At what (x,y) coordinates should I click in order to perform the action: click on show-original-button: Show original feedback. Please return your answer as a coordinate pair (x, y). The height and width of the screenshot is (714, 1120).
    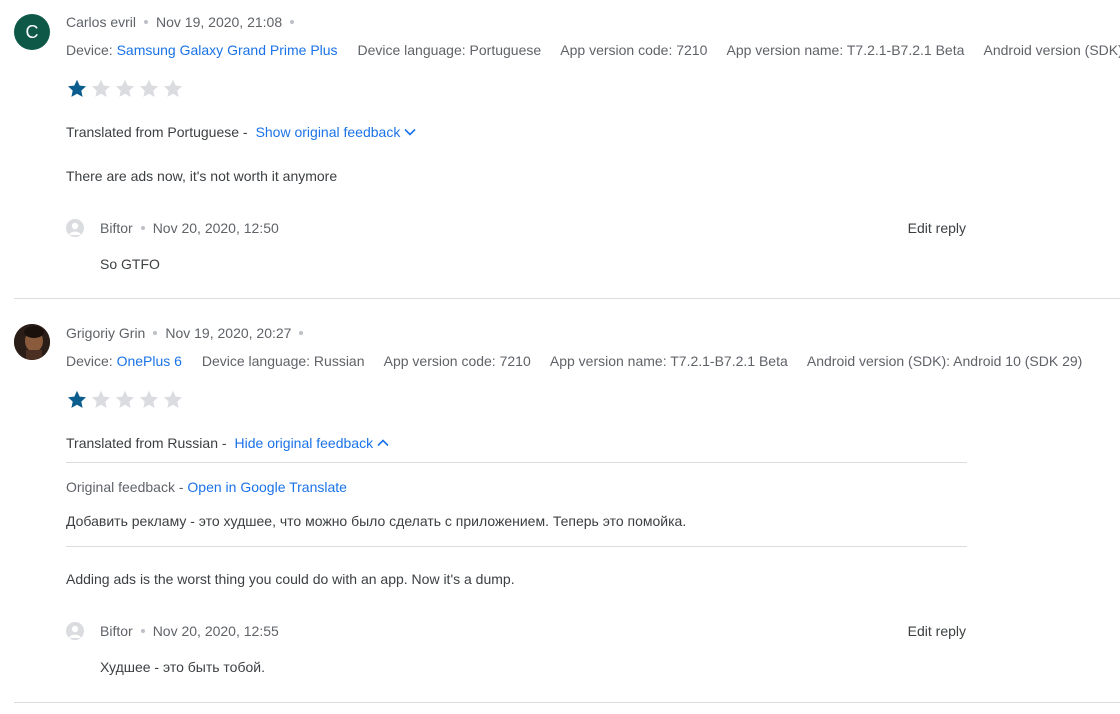
    Looking at the image, I should click on (337, 132).